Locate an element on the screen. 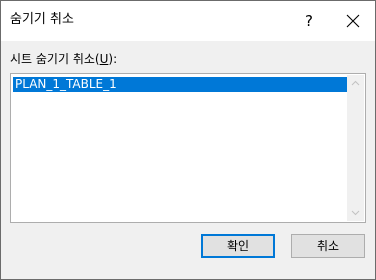  chevron-down-icon is located at coordinates (355, 213).